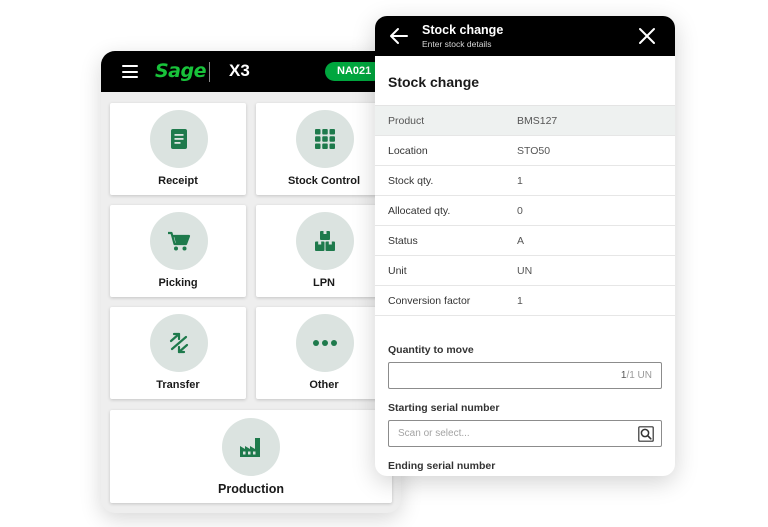  What do you see at coordinates (251, 489) in the screenshot?
I see `tile-label: Production` at bounding box center [251, 489].